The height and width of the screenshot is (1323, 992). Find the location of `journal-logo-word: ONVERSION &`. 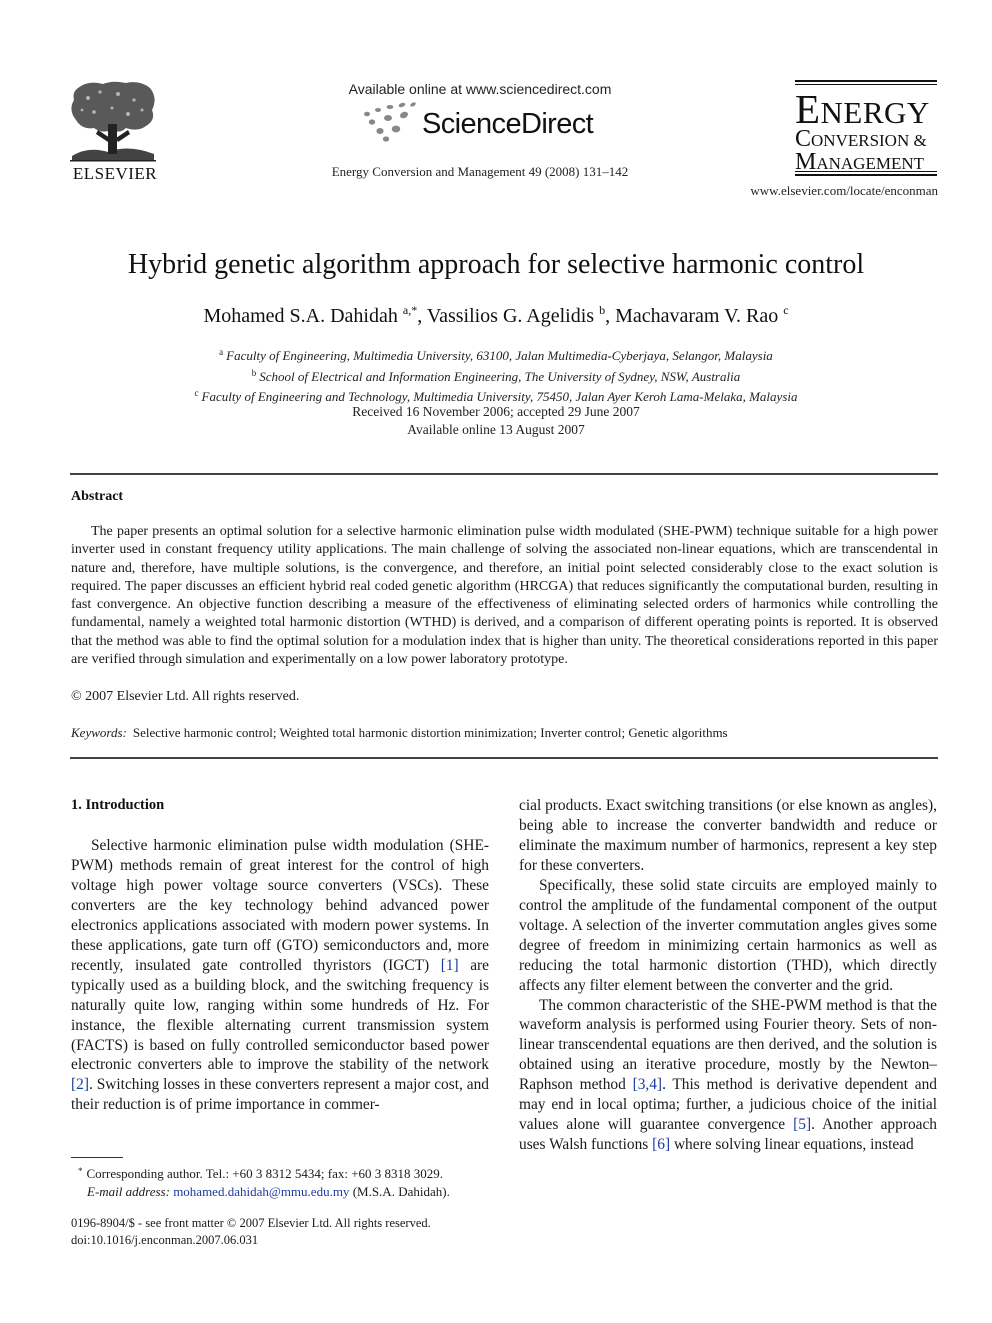

journal-logo-word: ONVERSION & is located at coordinates (869, 140).